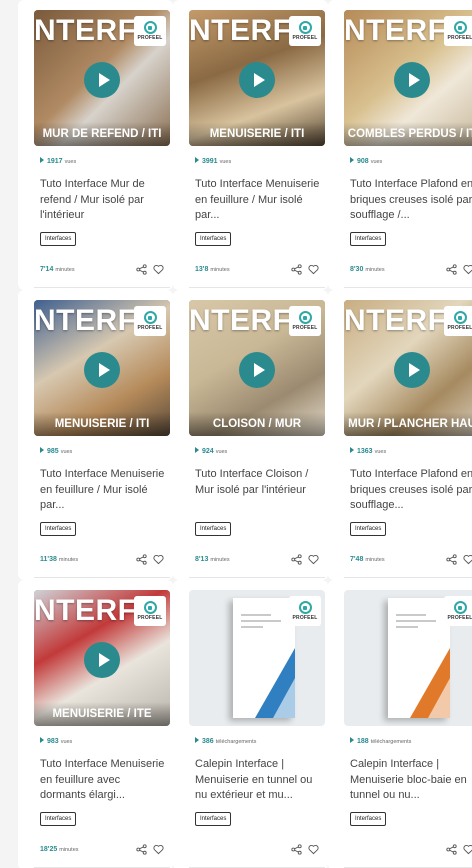 The height and width of the screenshot is (868, 472). What do you see at coordinates (102, 134) in the screenshot?
I see `thumbnail-caption: MUR DE REFEND / ITI` at bounding box center [102, 134].